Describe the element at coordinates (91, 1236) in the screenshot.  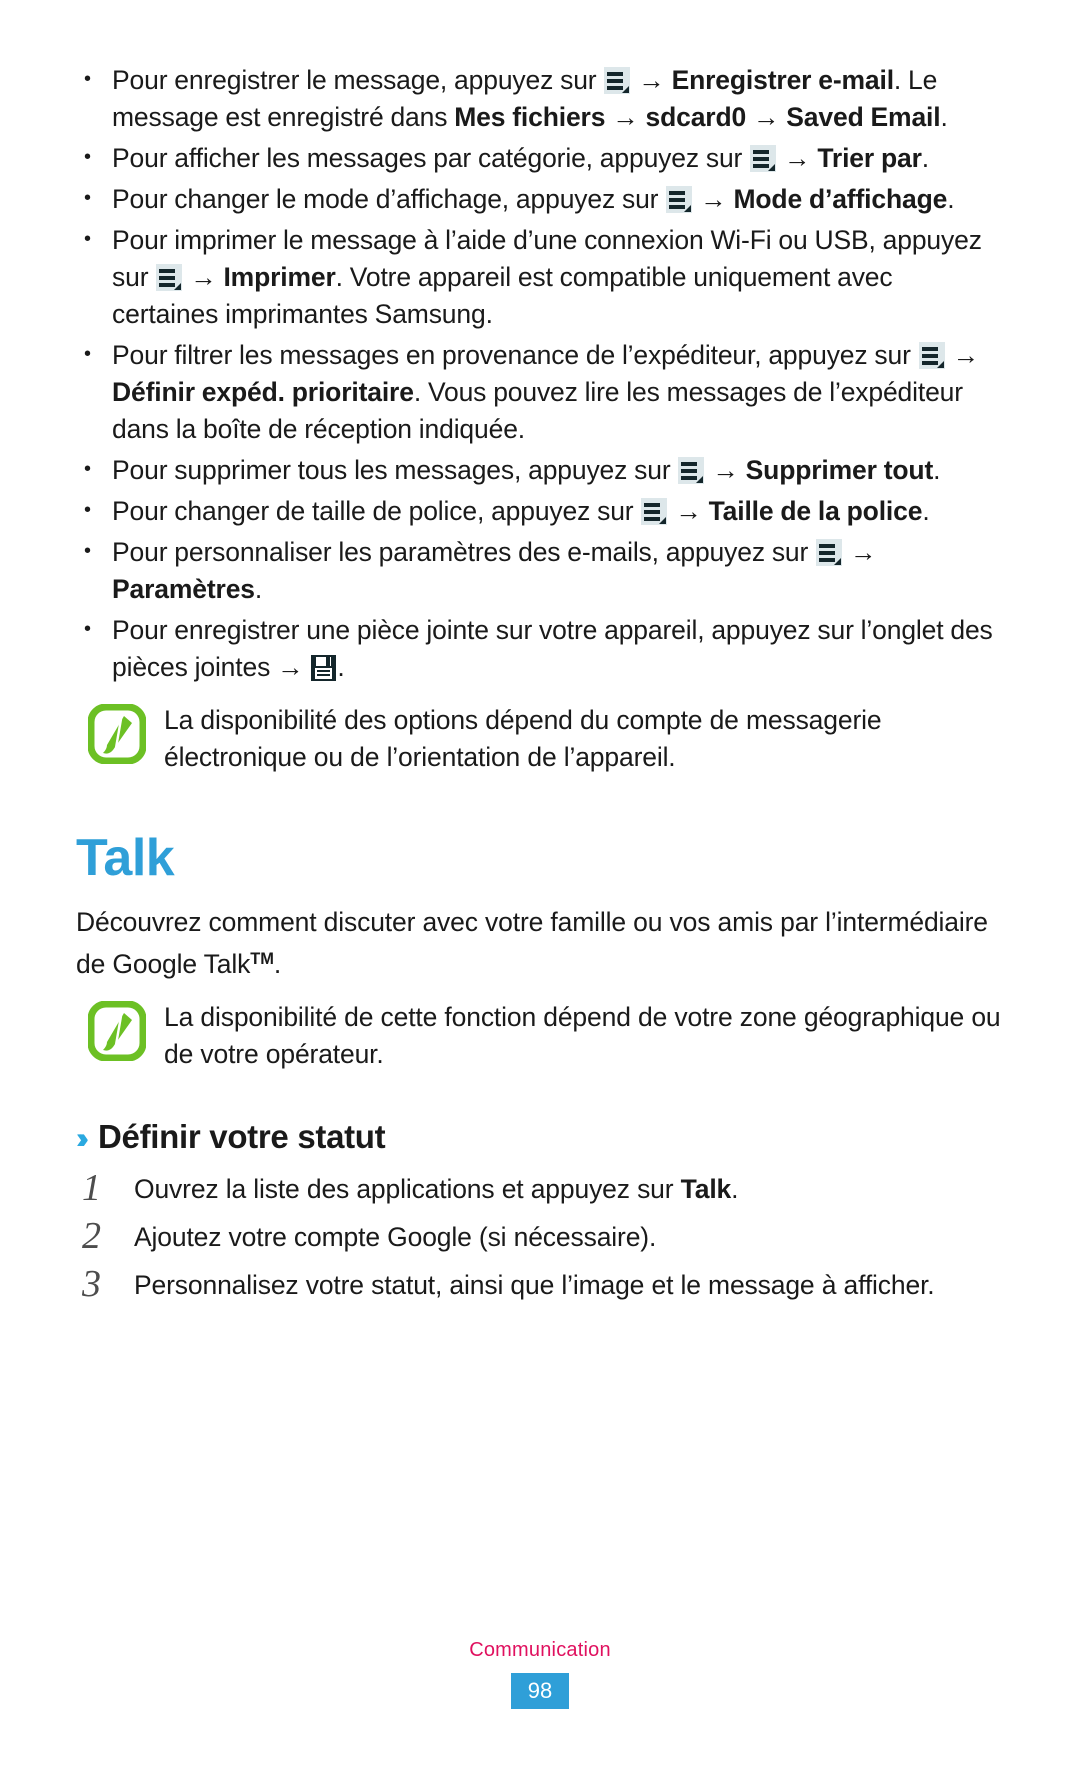
I see `step-number: 2` at that location.